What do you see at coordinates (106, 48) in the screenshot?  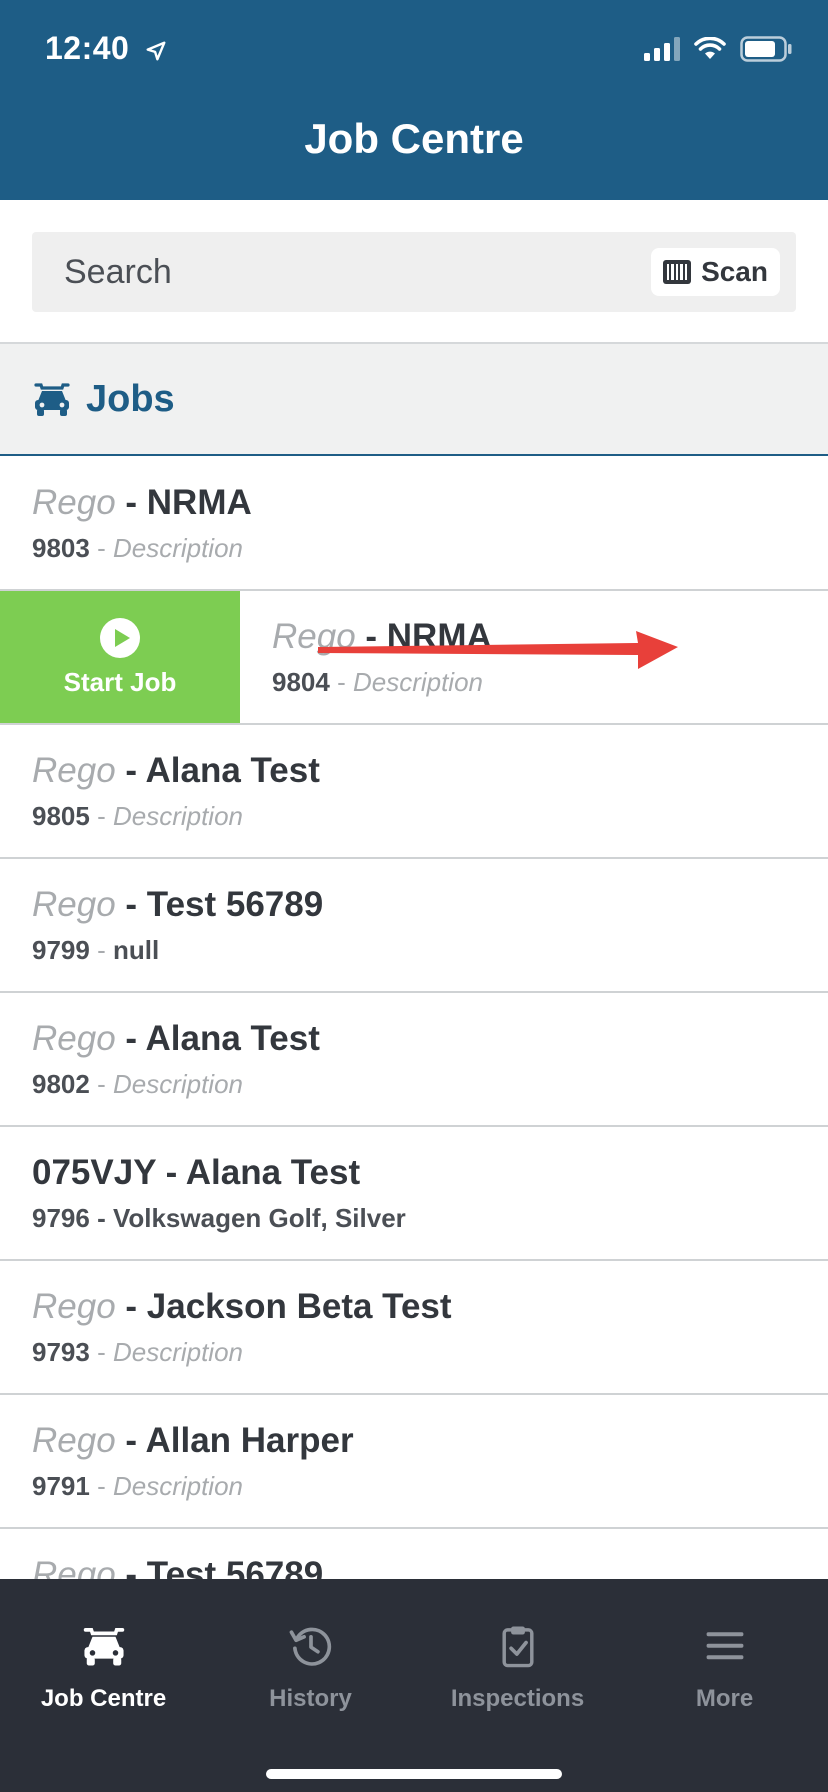 I see `status-time: 12:40` at bounding box center [106, 48].